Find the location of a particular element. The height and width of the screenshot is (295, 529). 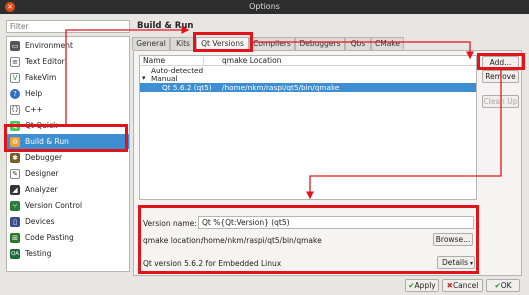

testing-icon: QA is located at coordinates (15, 253).